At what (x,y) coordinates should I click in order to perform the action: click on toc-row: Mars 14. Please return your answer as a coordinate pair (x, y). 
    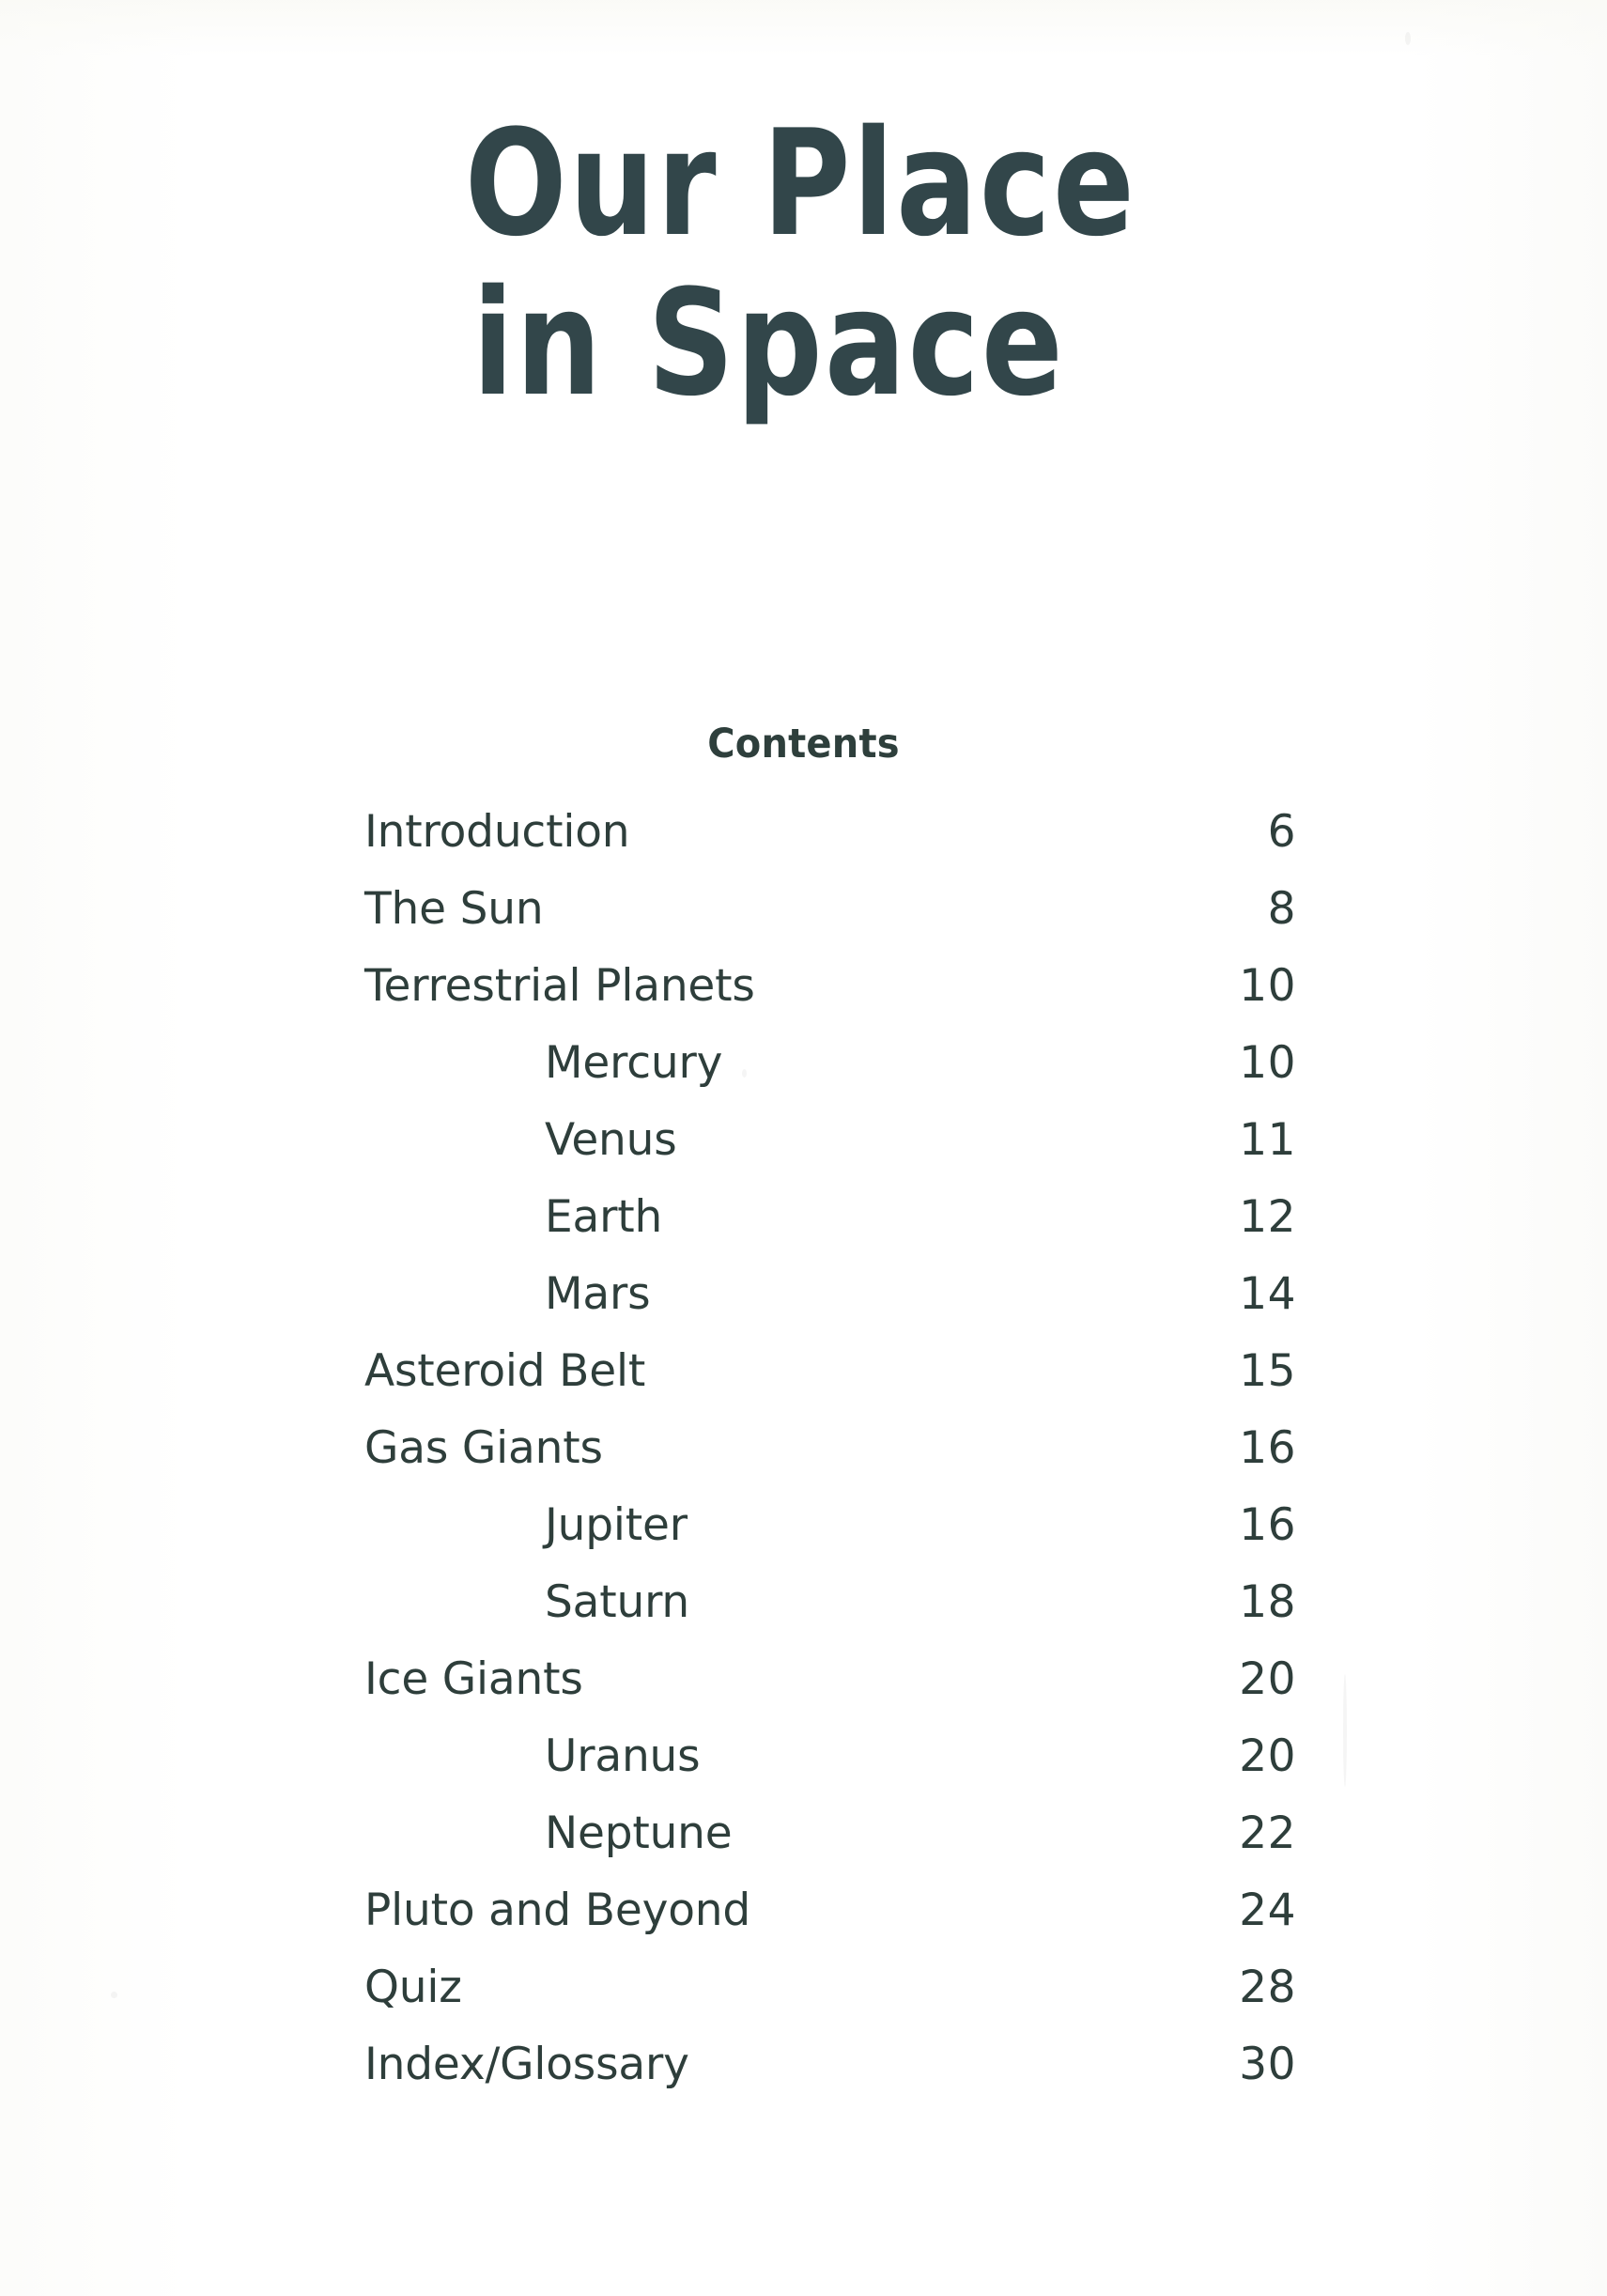
    Looking at the image, I should click on (830, 1294).